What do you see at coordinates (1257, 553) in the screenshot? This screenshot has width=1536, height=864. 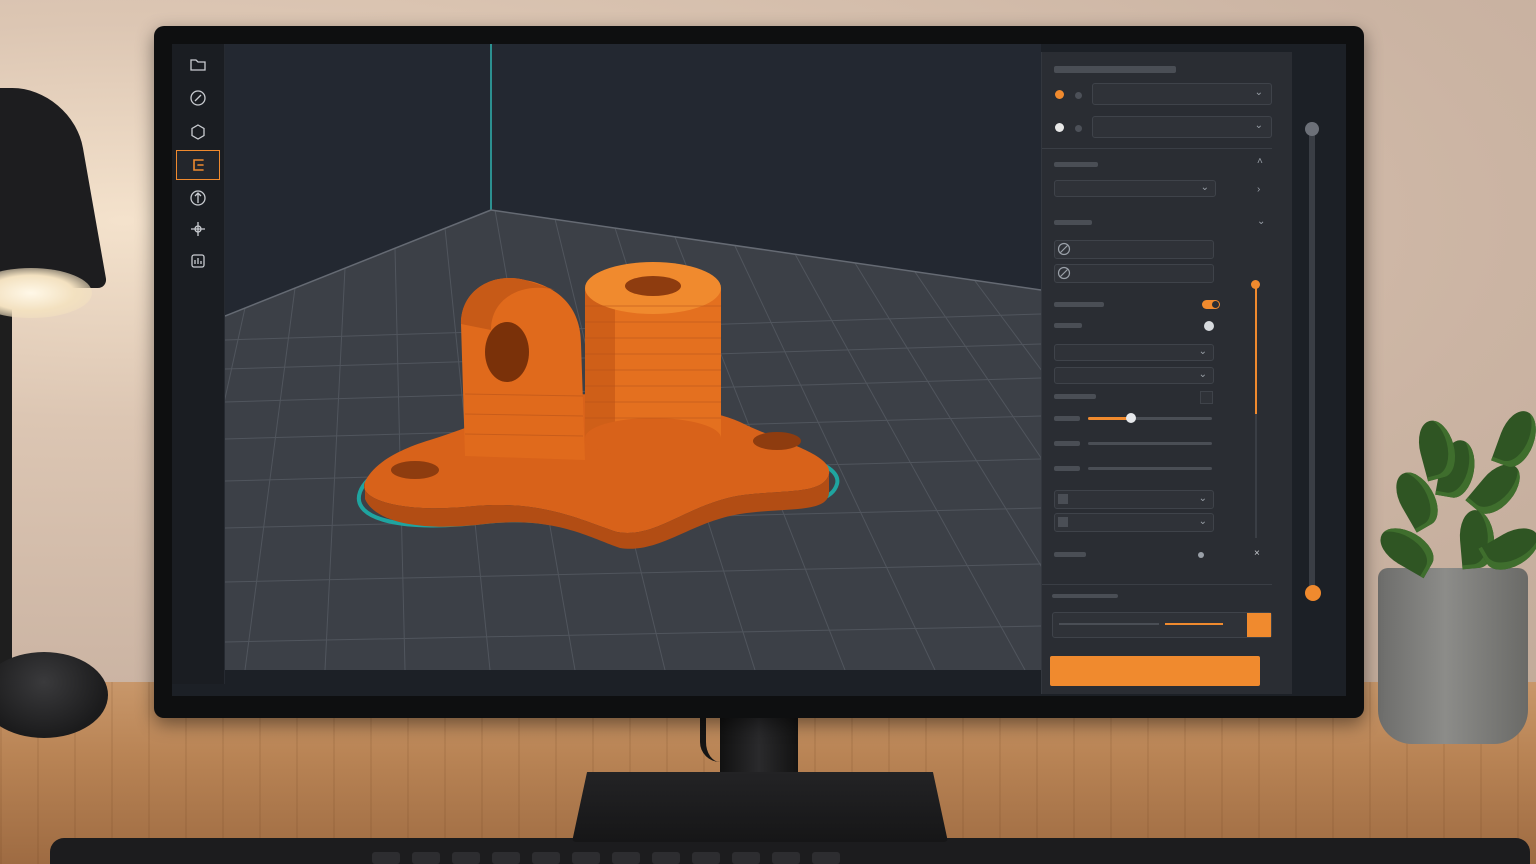 I see `close-icon: ×` at bounding box center [1257, 553].